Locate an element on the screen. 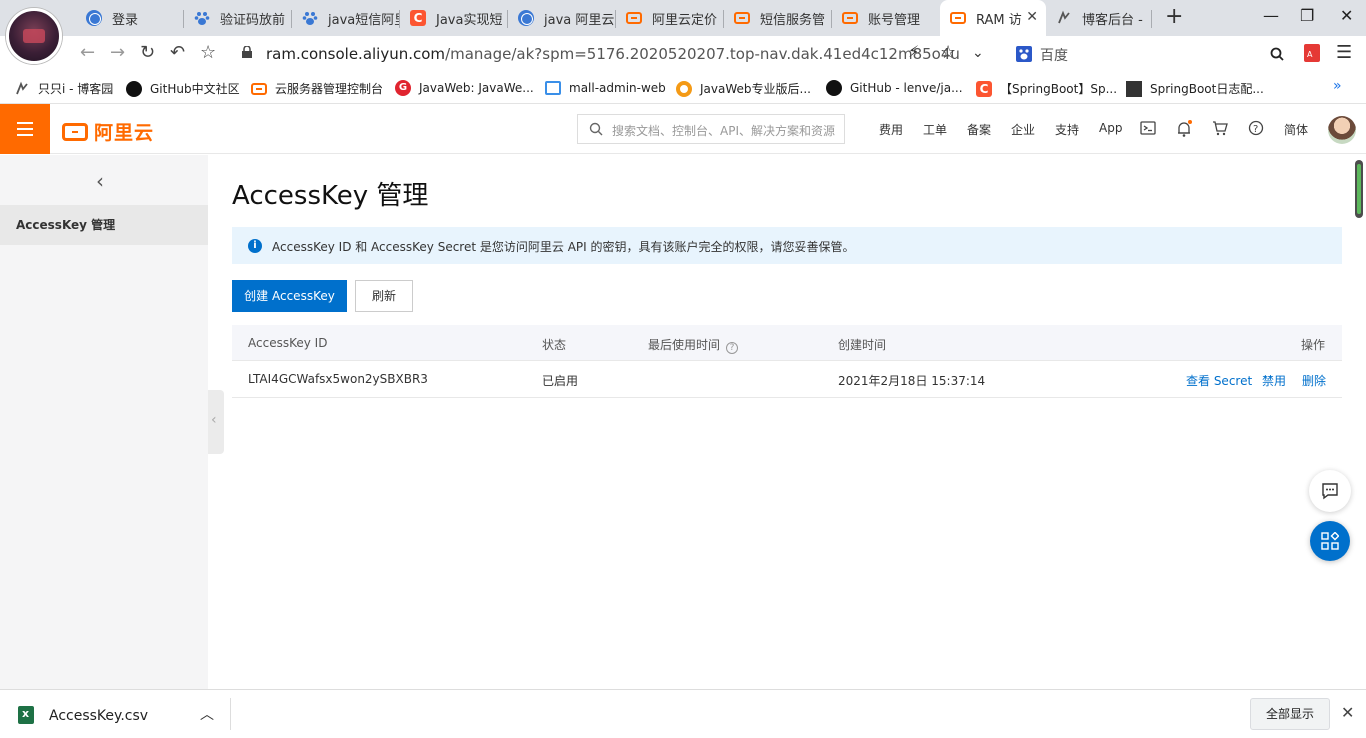  help-icon: ? is located at coordinates (1256, 128).